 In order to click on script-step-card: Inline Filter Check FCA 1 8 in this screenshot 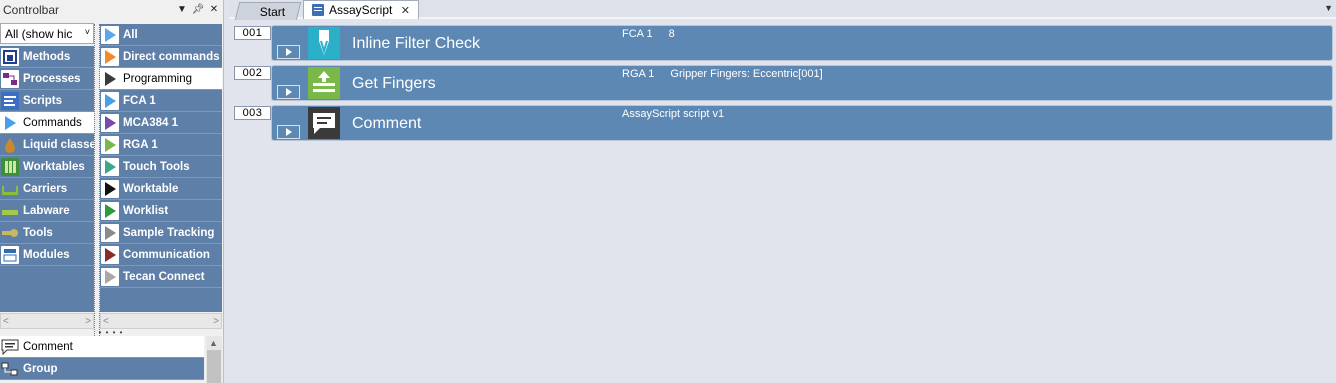, I will do `click(802, 43)`.